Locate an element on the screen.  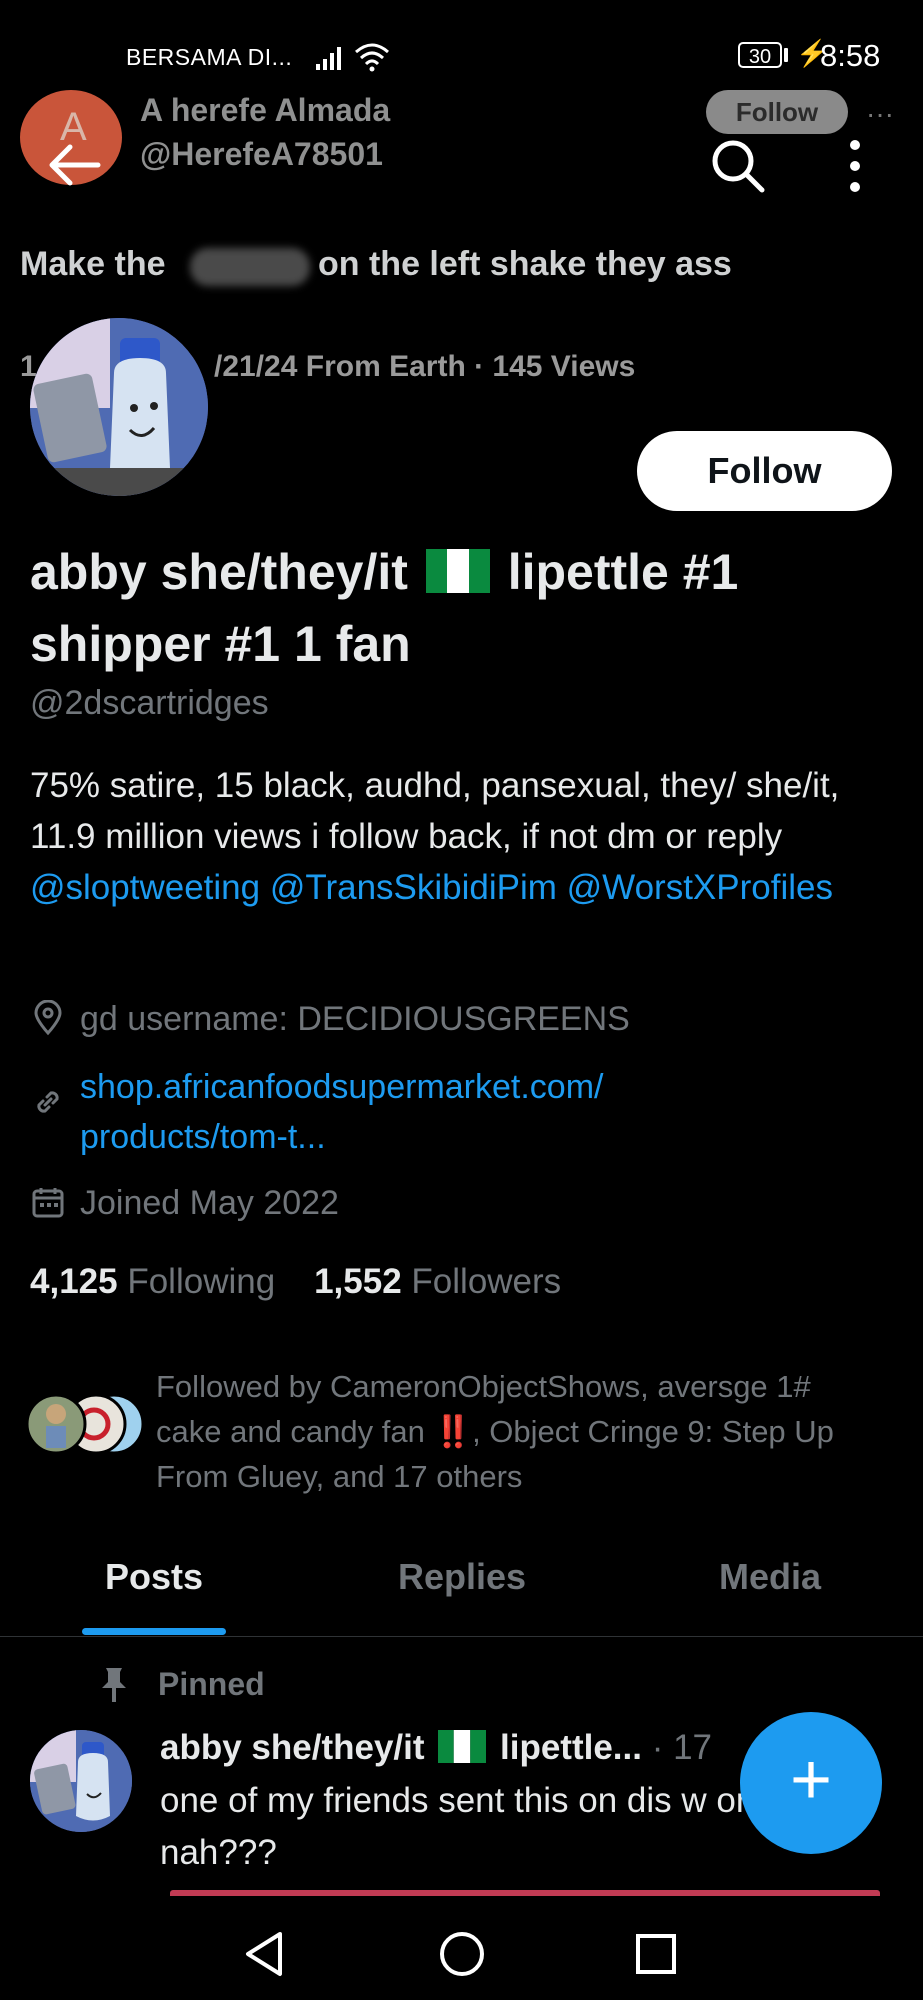
active-tab-indicator is located at coordinates (154, 1631).